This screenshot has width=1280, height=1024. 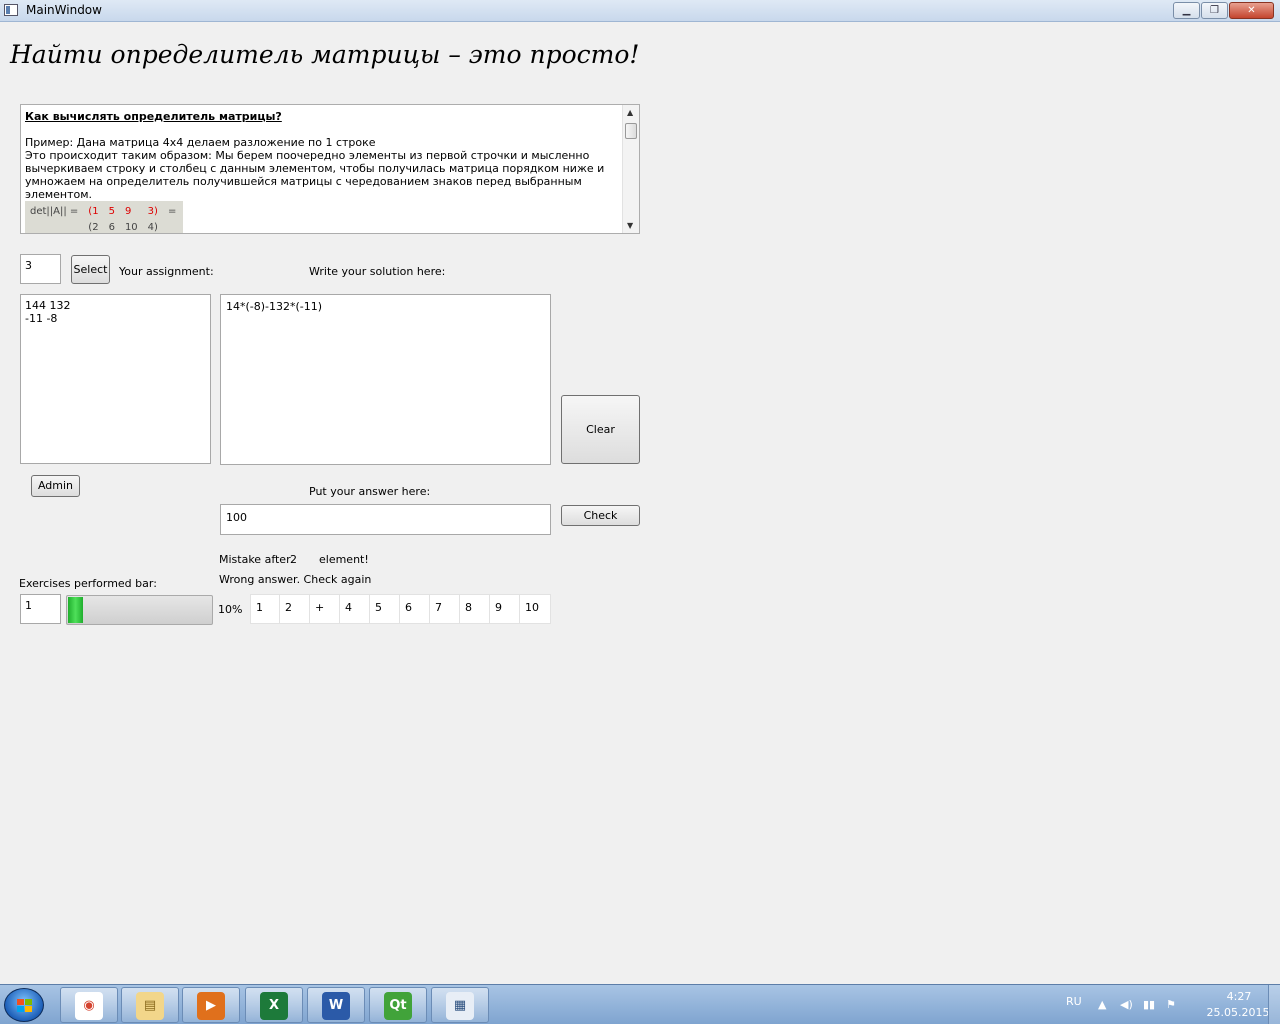 What do you see at coordinates (1074, 1001) in the screenshot?
I see `language-indicator: RU` at bounding box center [1074, 1001].